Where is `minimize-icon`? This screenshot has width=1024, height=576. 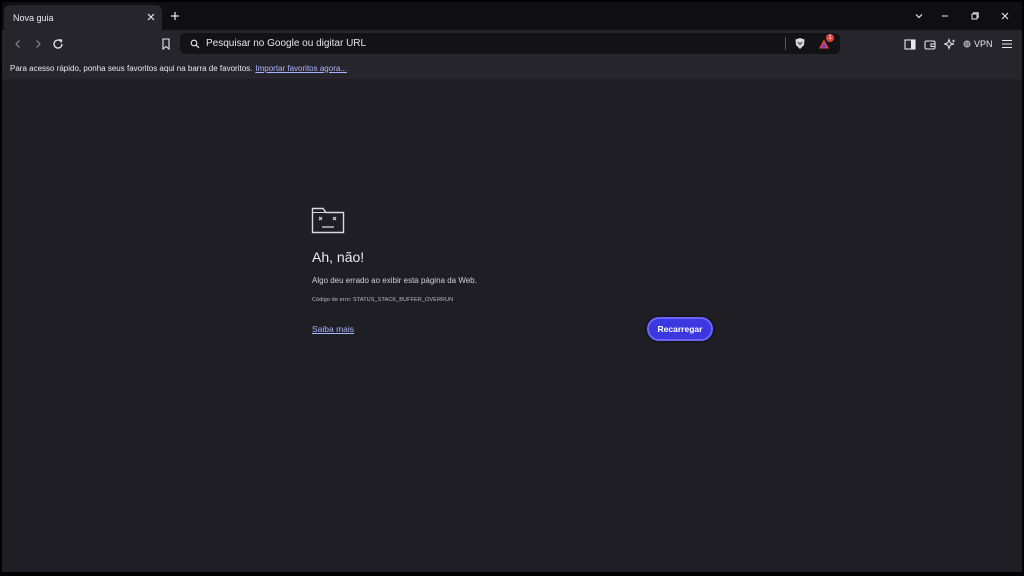 minimize-icon is located at coordinates (945, 16).